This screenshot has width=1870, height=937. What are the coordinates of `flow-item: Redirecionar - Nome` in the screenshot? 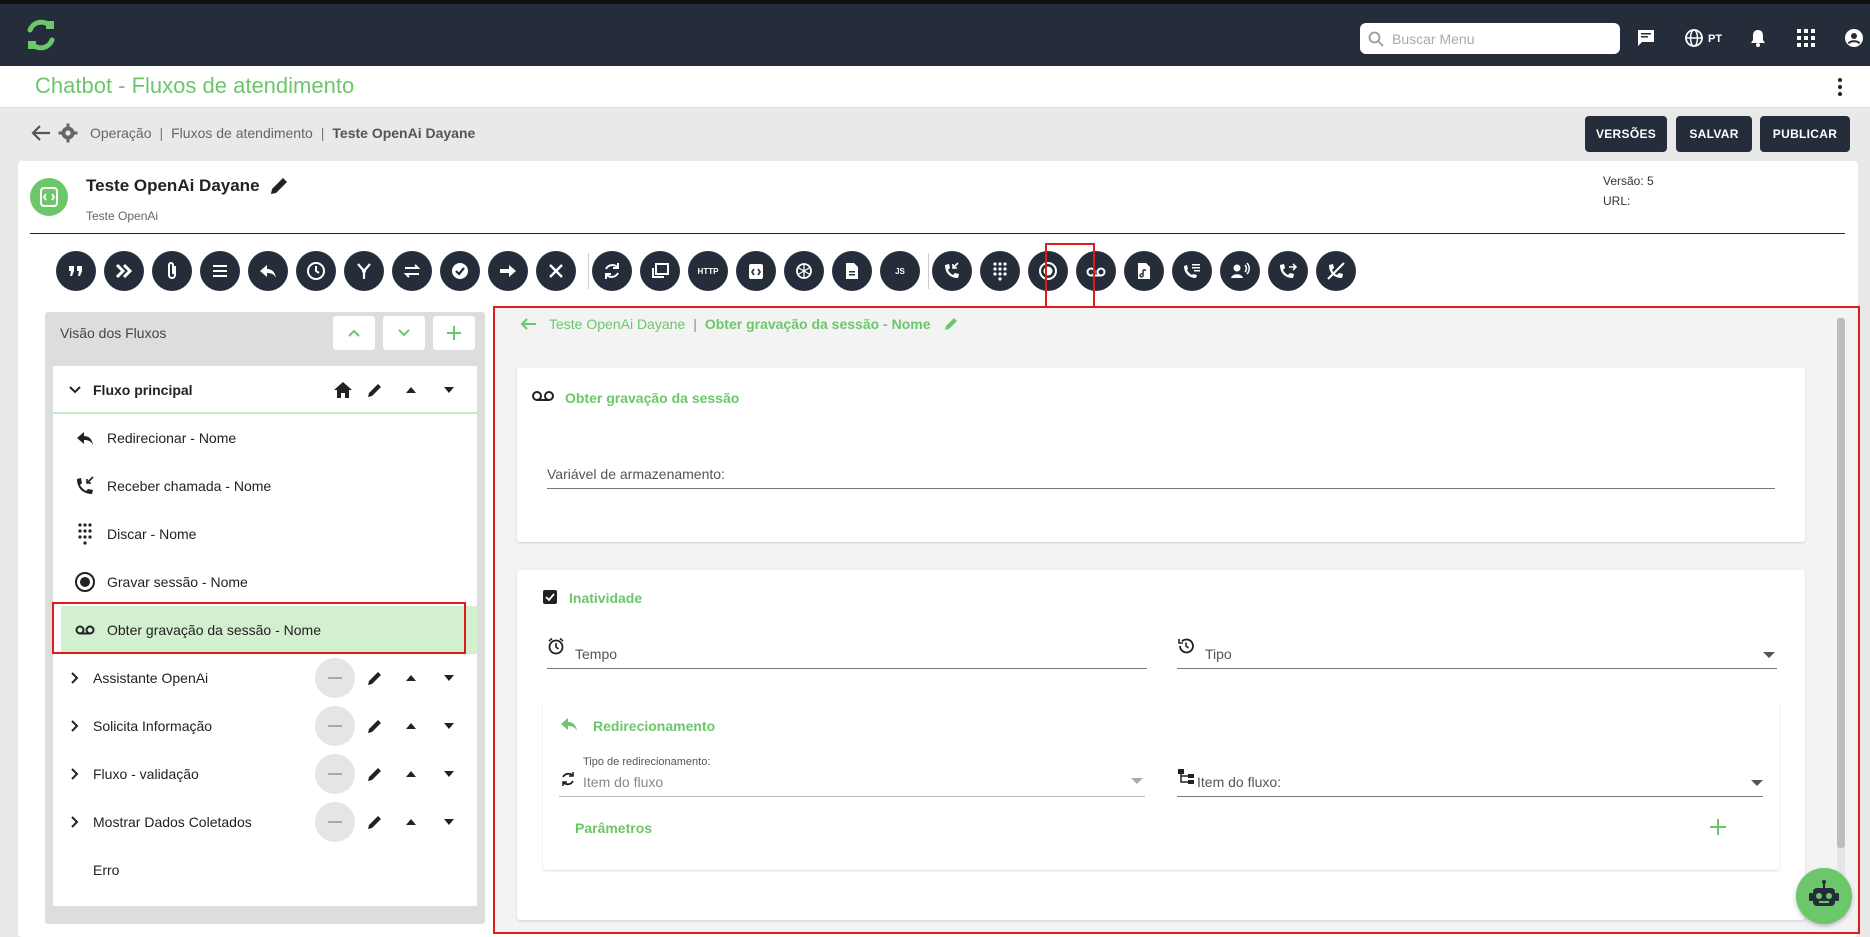 It's located at (265, 438).